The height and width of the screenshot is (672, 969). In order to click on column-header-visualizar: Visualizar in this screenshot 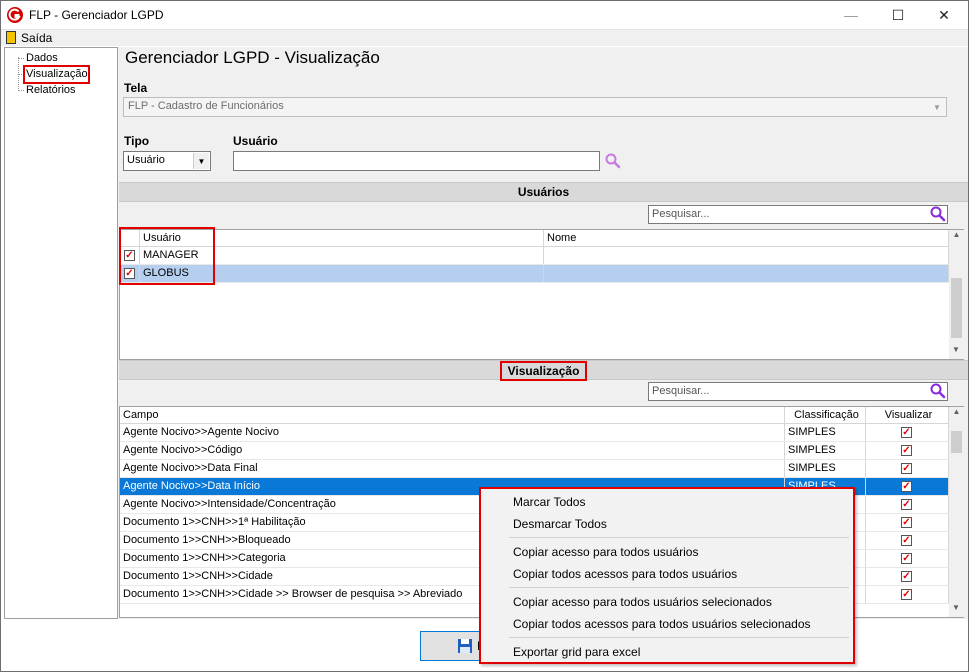, I will do `click(907, 415)`.